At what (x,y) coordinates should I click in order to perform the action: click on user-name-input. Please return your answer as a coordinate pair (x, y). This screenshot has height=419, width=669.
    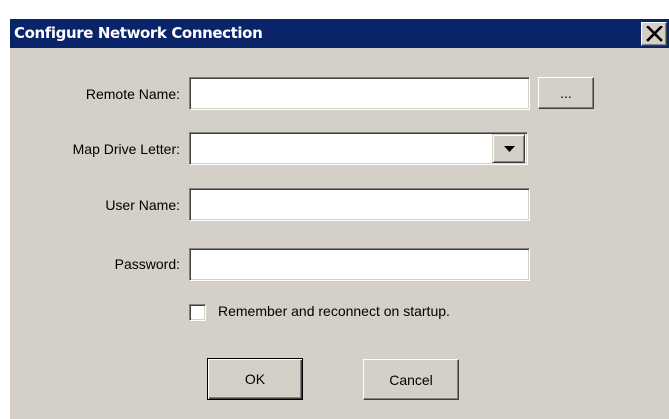
    Looking at the image, I should click on (359, 204).